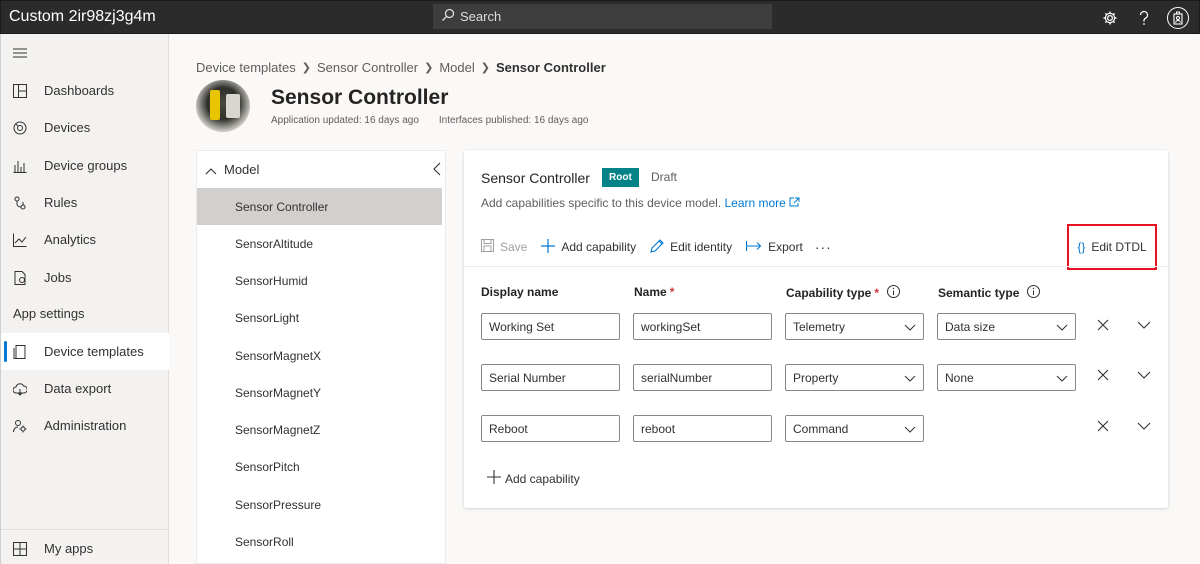 This screenshot has width=1200, height=564. What do you see at coordinates (49, 313) in the screenshot?
I see `app-settings-section-label: App settings` at bounding box center [49, 313].